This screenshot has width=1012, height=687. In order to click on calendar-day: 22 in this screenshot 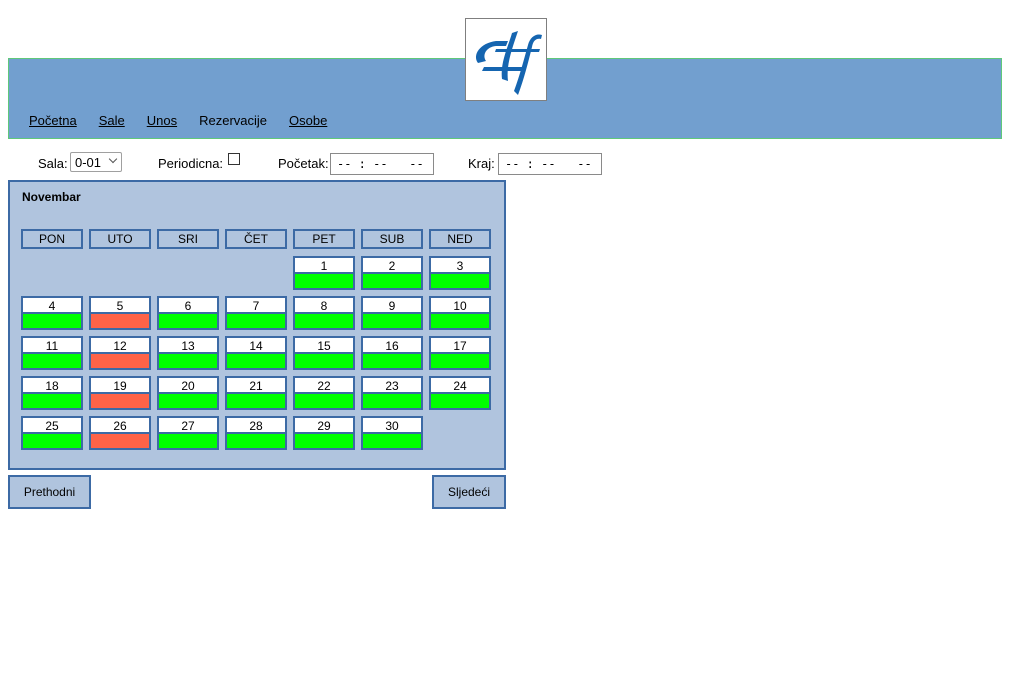, I will do `click(324, 393)`.